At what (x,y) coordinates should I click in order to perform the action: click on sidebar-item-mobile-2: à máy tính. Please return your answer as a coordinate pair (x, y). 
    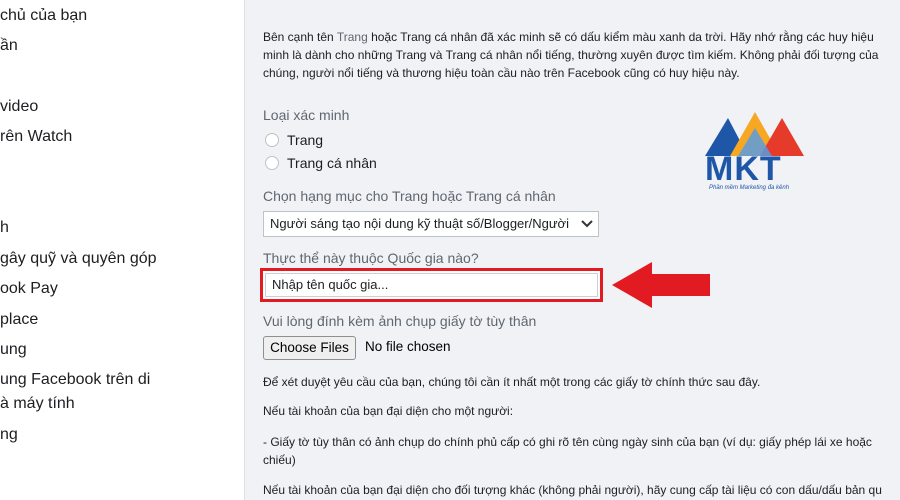
    Looking at the image, I should click on (37, 403).